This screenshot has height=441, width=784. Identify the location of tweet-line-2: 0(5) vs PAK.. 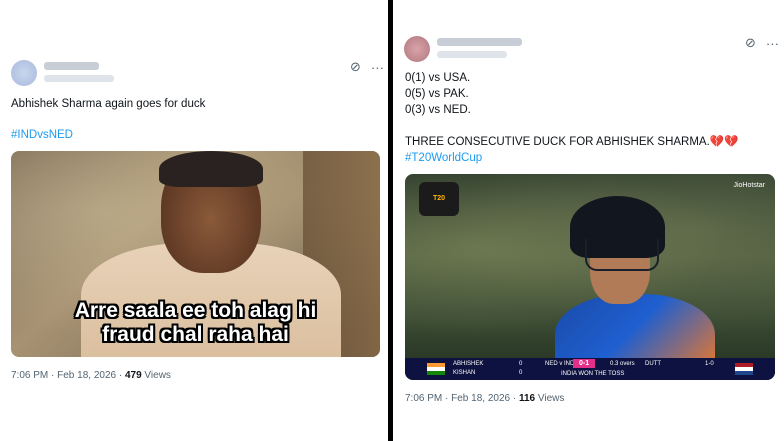
(437, 94).